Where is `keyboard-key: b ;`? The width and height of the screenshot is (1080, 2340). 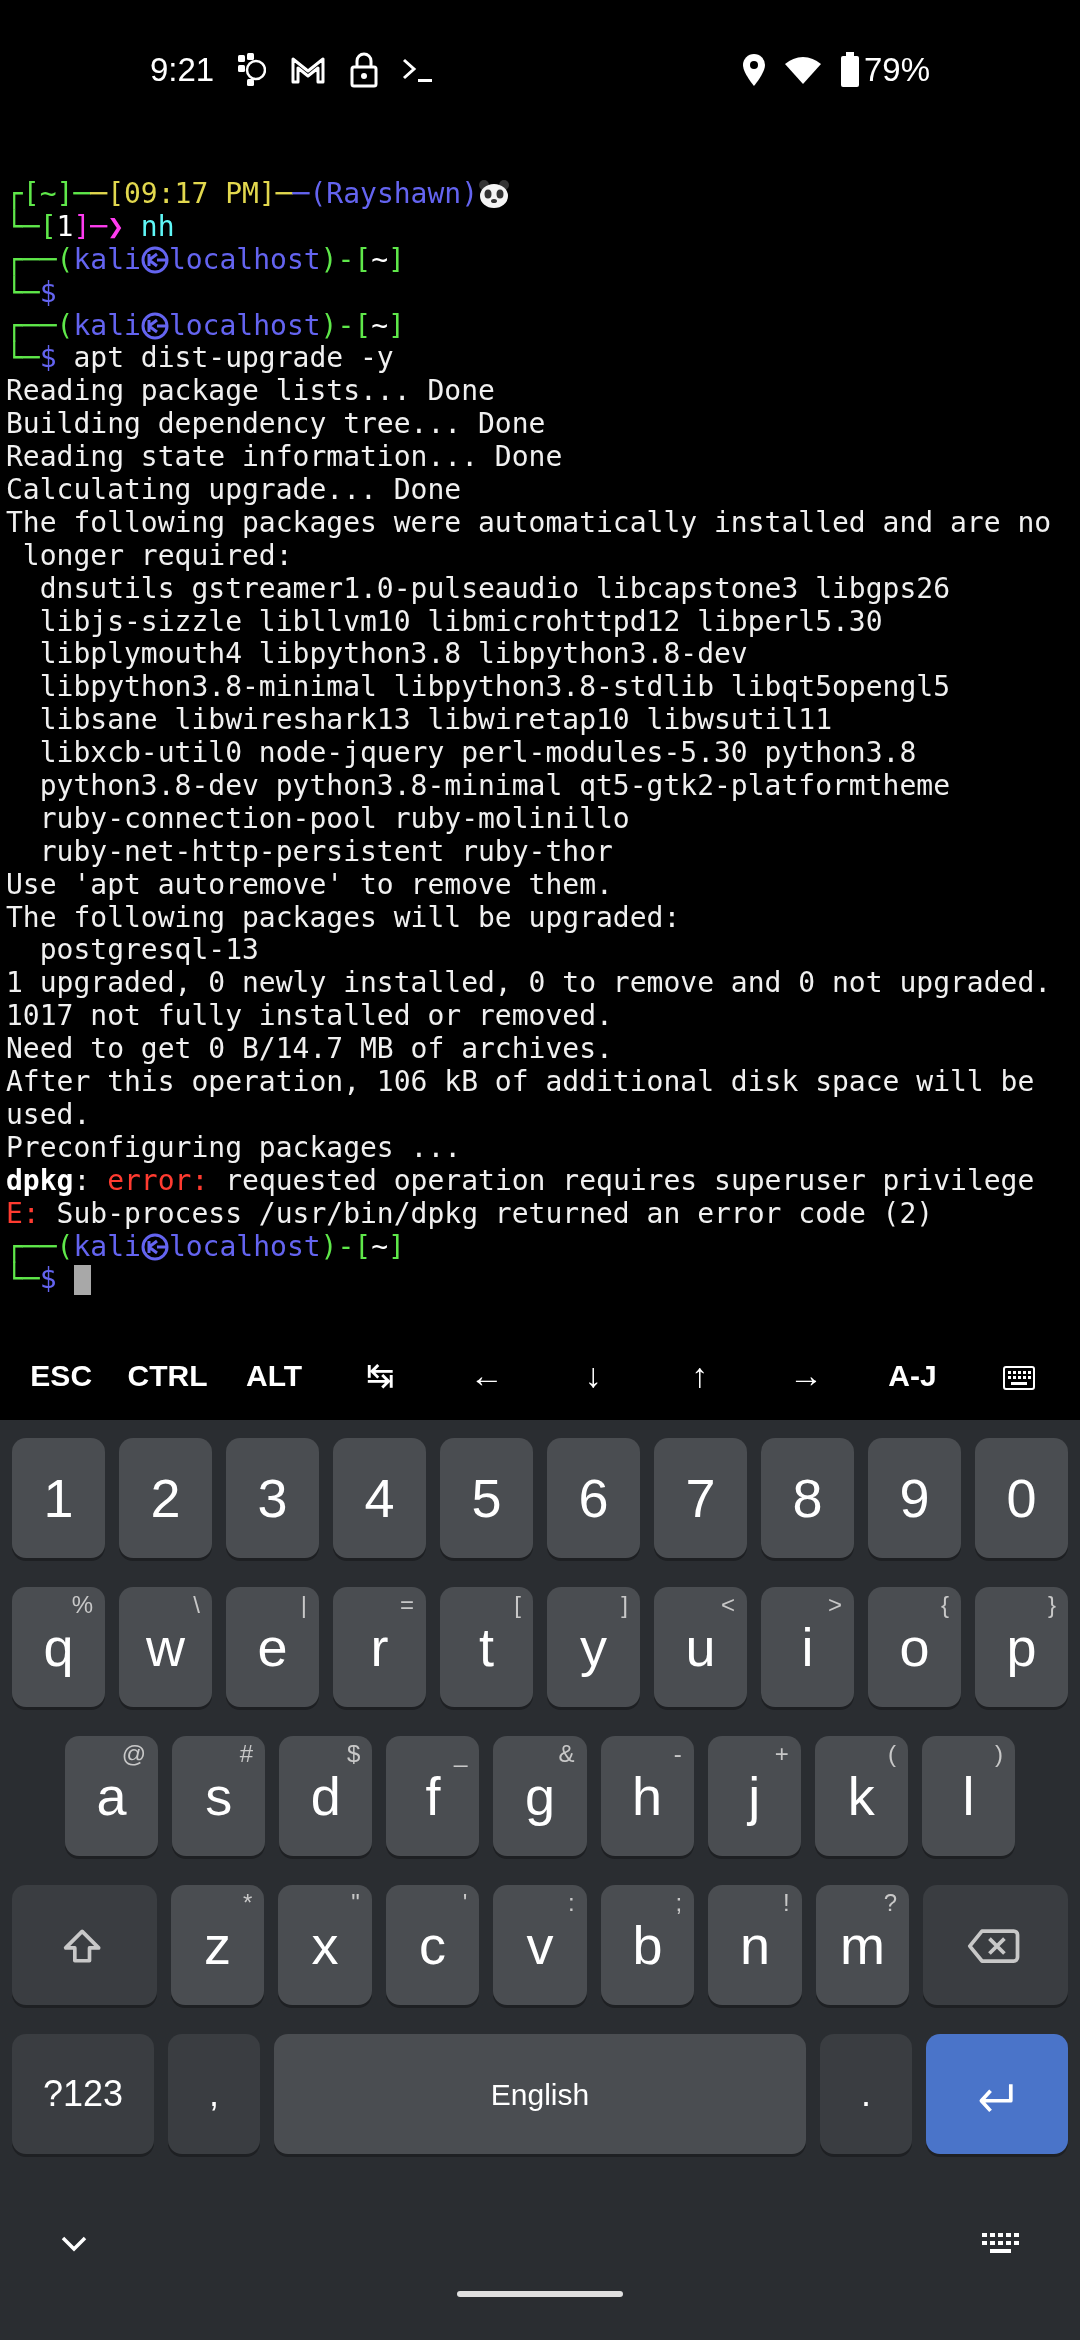
keyboard-key: b ; is located at coordinates (647, 1945).